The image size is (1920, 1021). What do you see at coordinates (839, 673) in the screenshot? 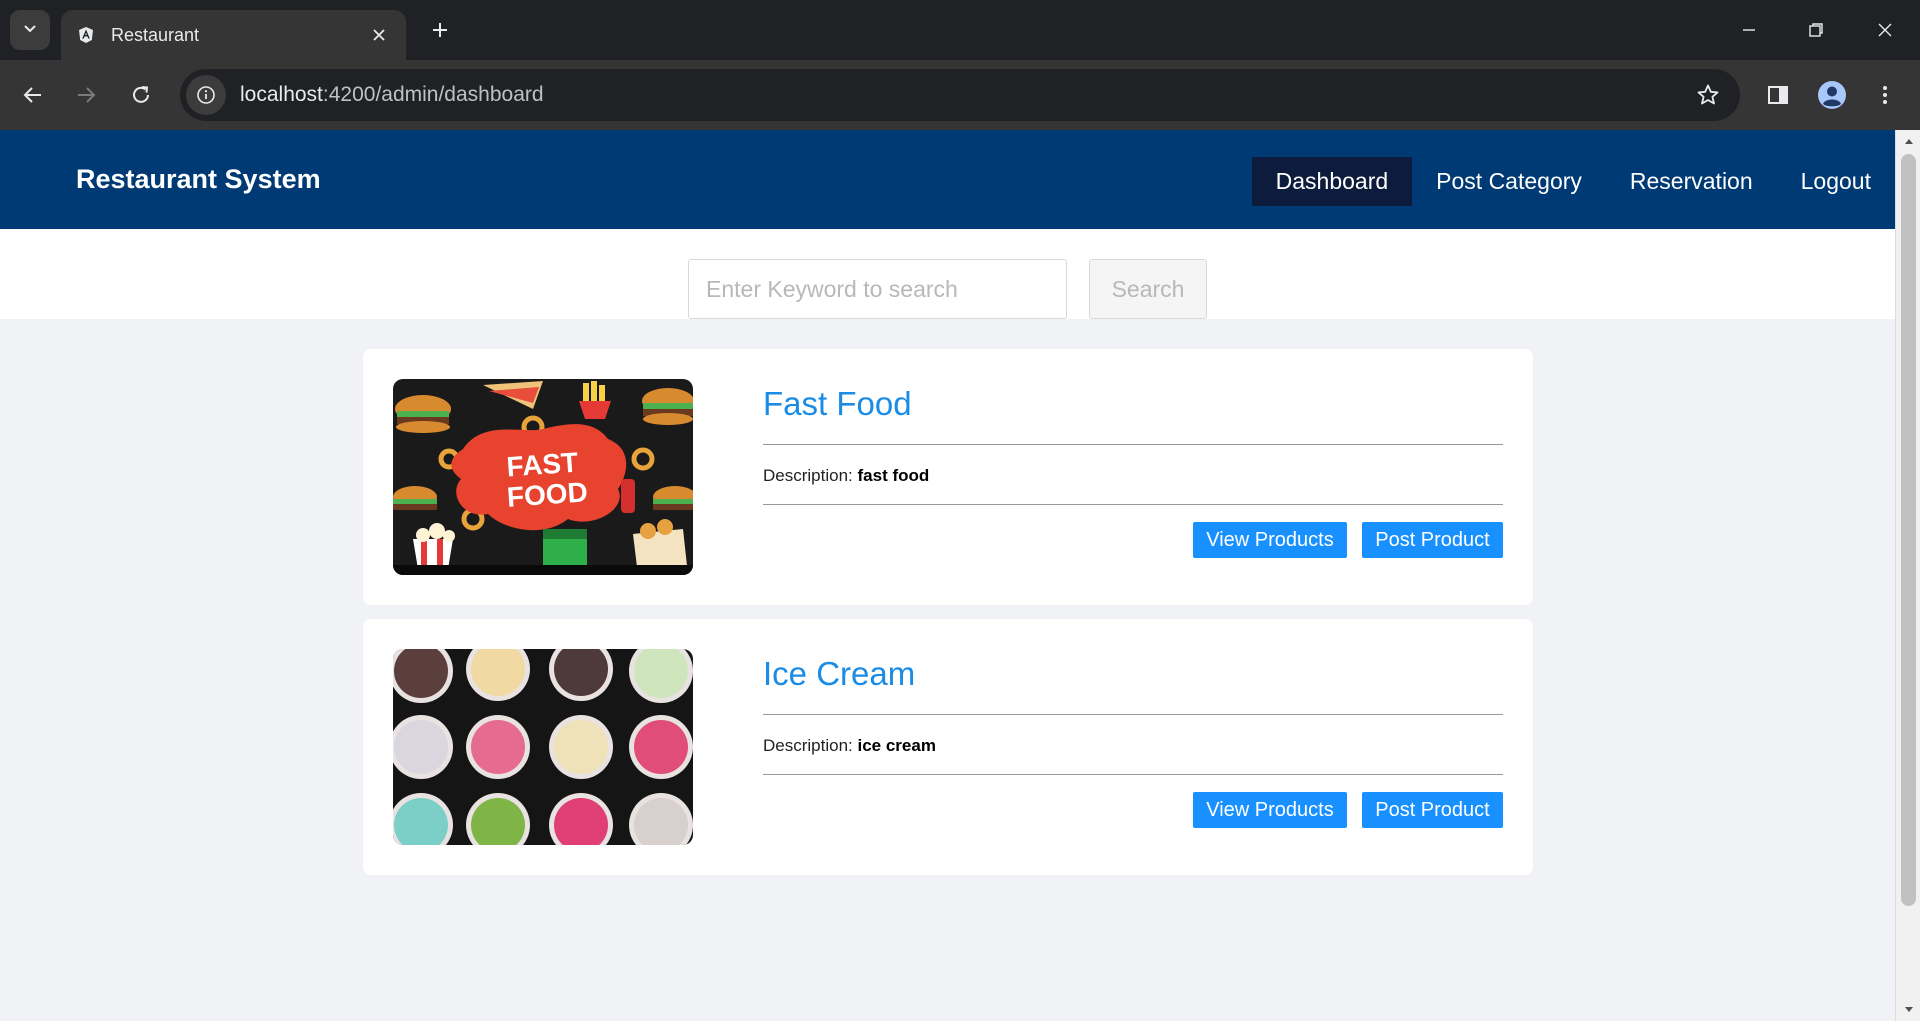
I see `category-title: Ice Cream` at bounding box center [839, 673].